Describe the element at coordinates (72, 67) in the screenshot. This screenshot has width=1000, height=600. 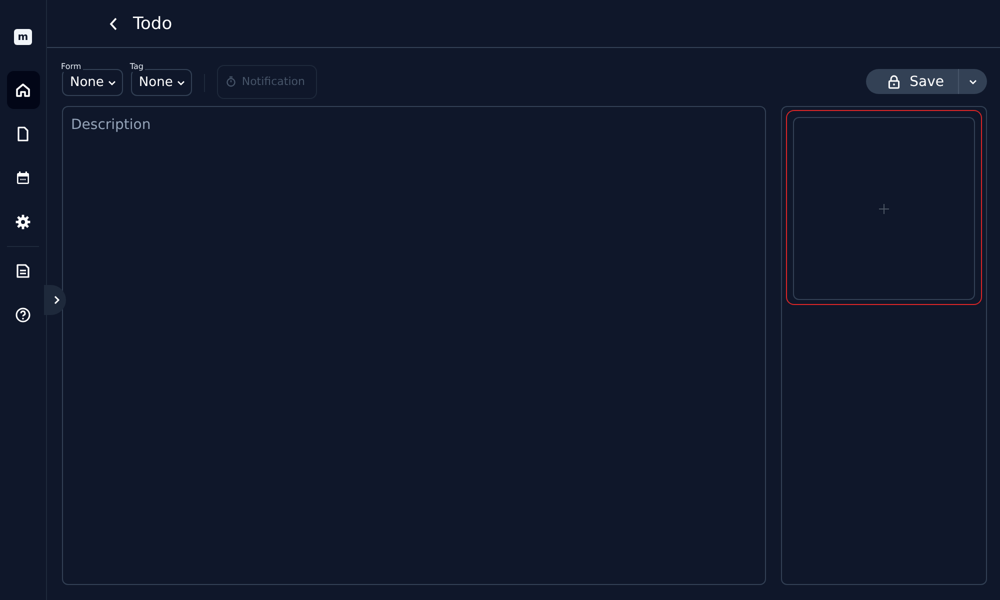
I see `field-label: Form` at that location.